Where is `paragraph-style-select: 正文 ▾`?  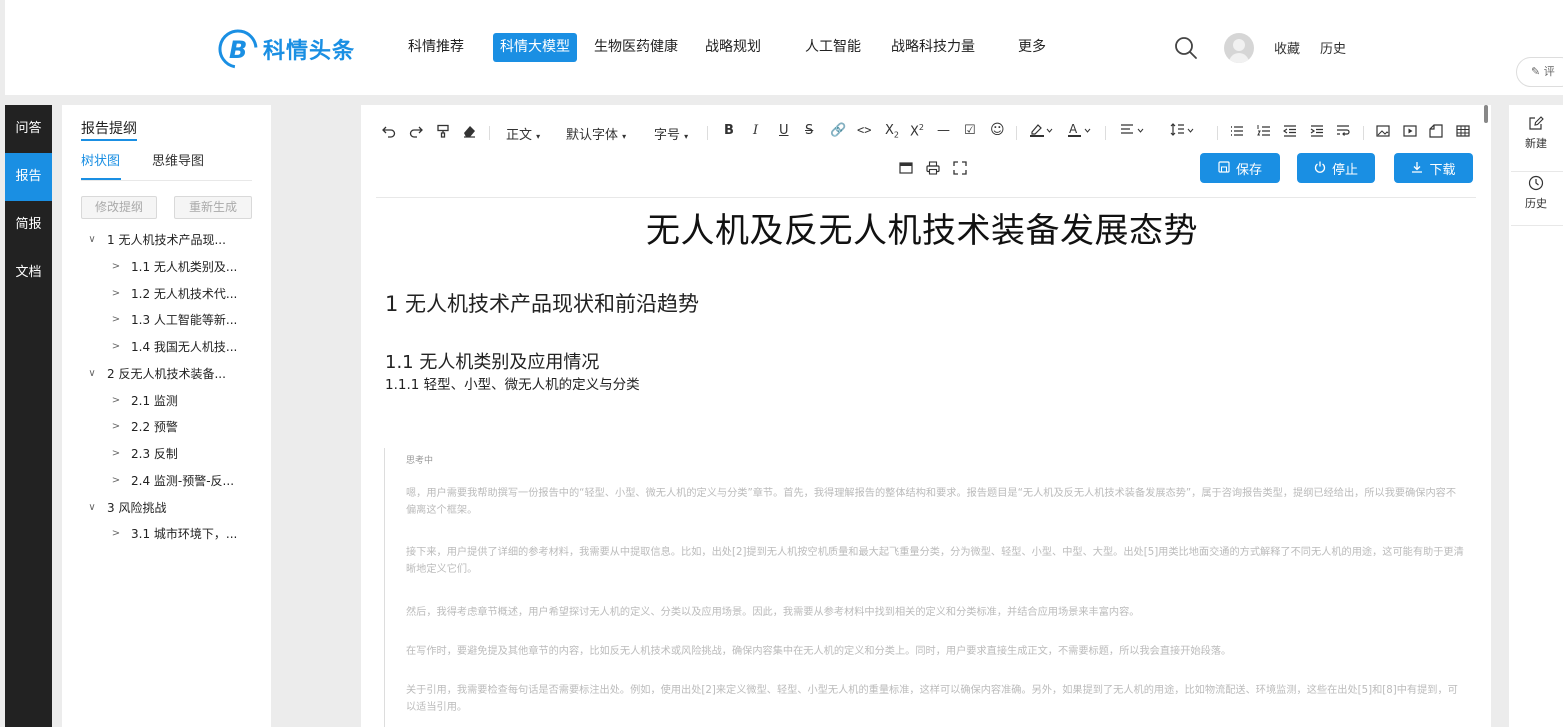
paragraph-style-select: 正文 ▾ is located at coordinates (523, 133).